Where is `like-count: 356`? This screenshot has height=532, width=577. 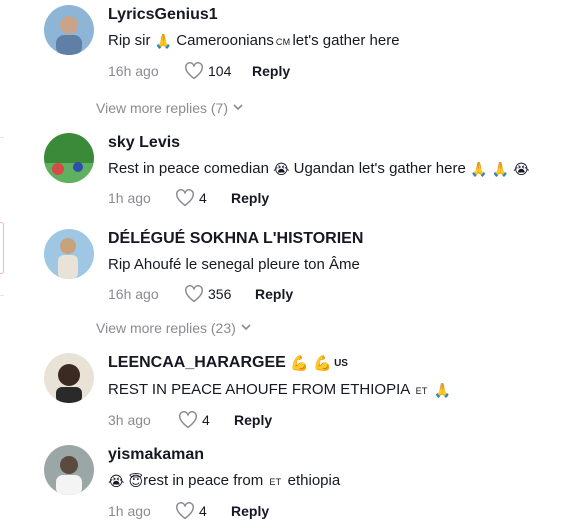
like-count: 356 is located at coordinates (220, 294).